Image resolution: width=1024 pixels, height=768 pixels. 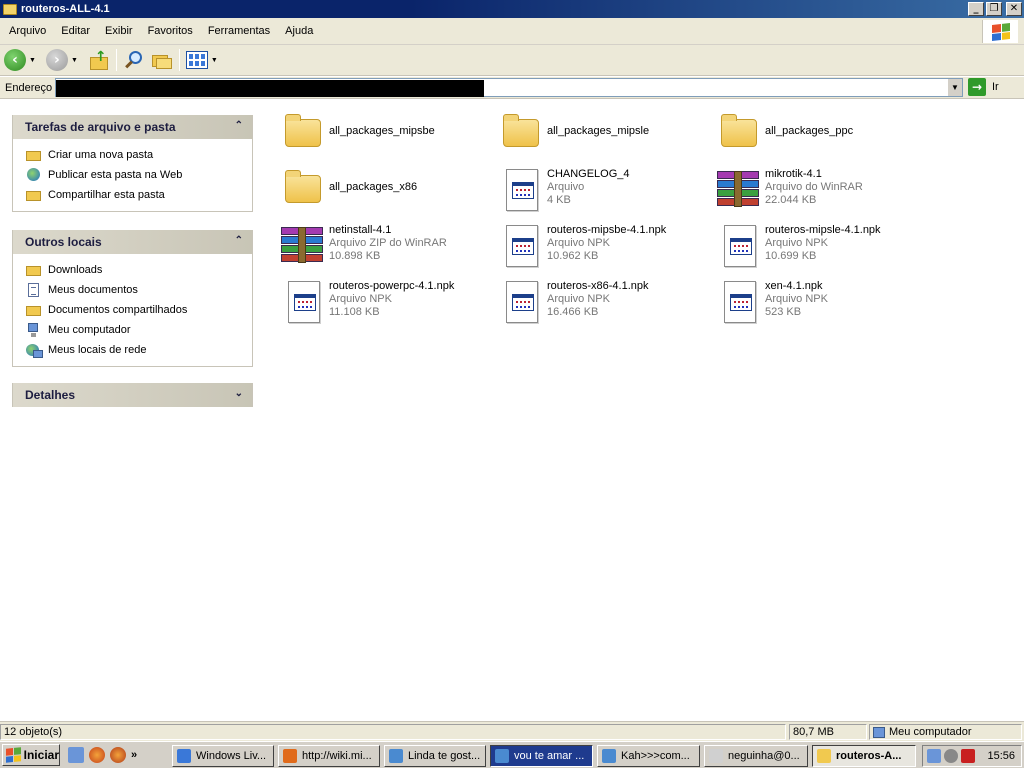 I want to click on quick-launch-more: », so click(x=134, y=755).